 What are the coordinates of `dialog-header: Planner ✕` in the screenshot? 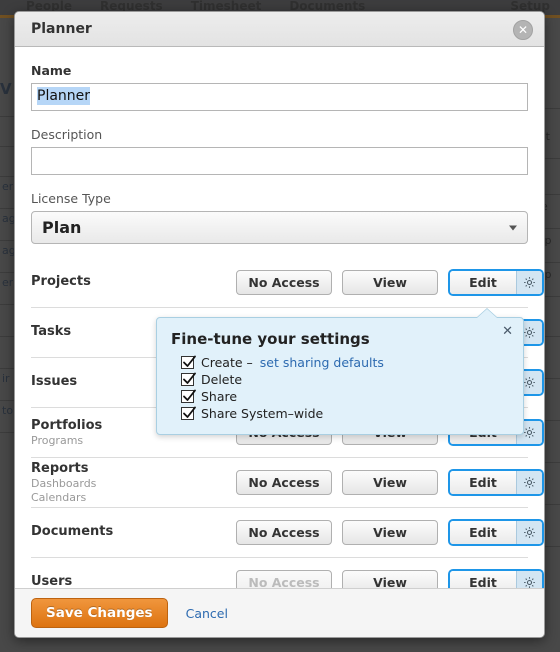 It's located at (279, 29).